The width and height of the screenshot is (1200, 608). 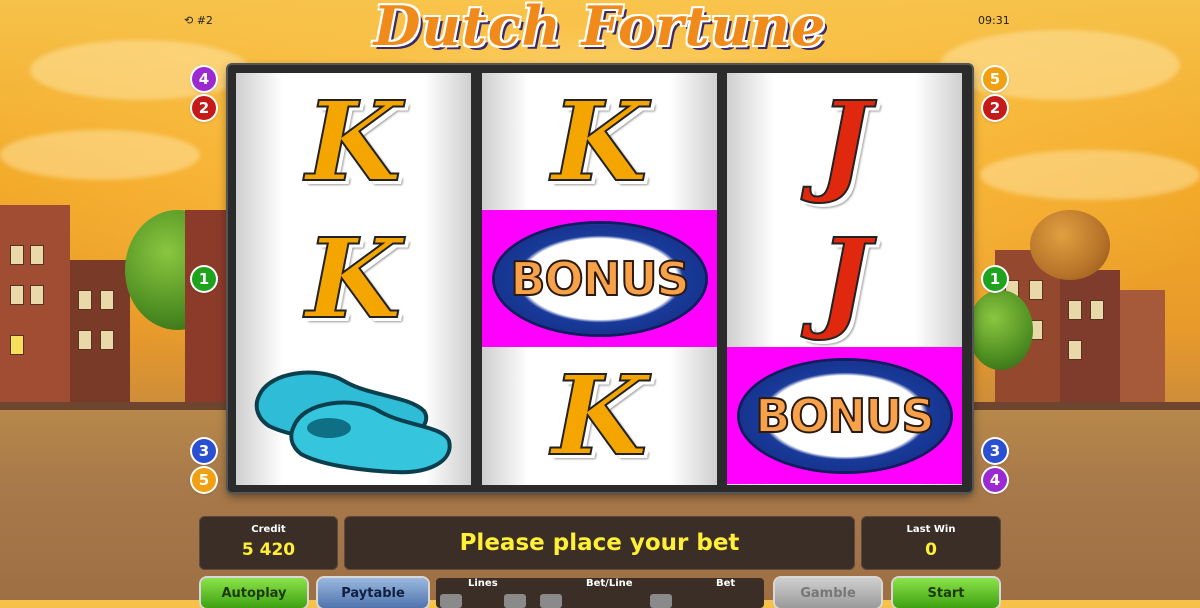 I want to click on payline-badge-left: 5, so click(x=204, y=480).